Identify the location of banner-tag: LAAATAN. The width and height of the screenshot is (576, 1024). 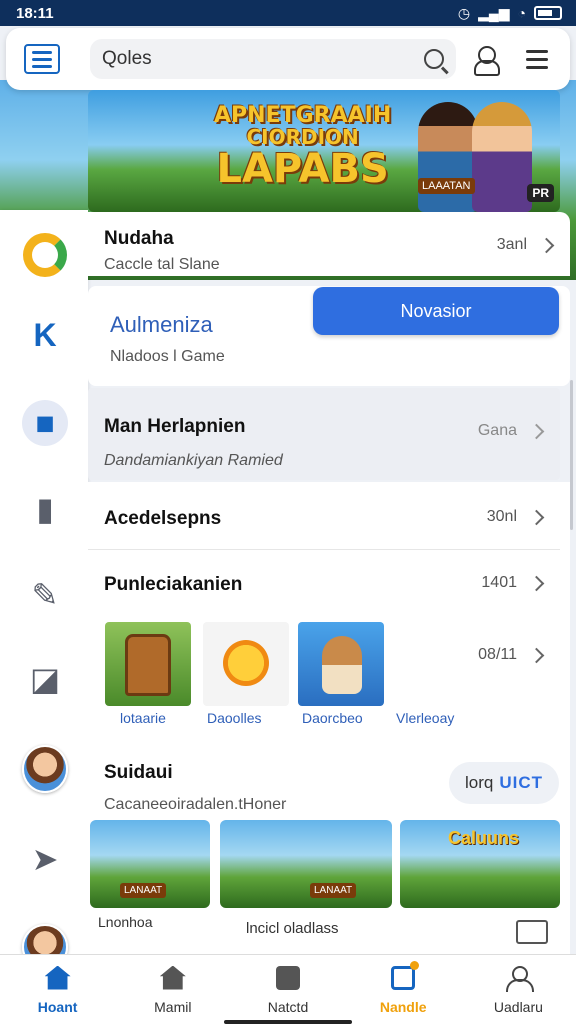
(446, 186).